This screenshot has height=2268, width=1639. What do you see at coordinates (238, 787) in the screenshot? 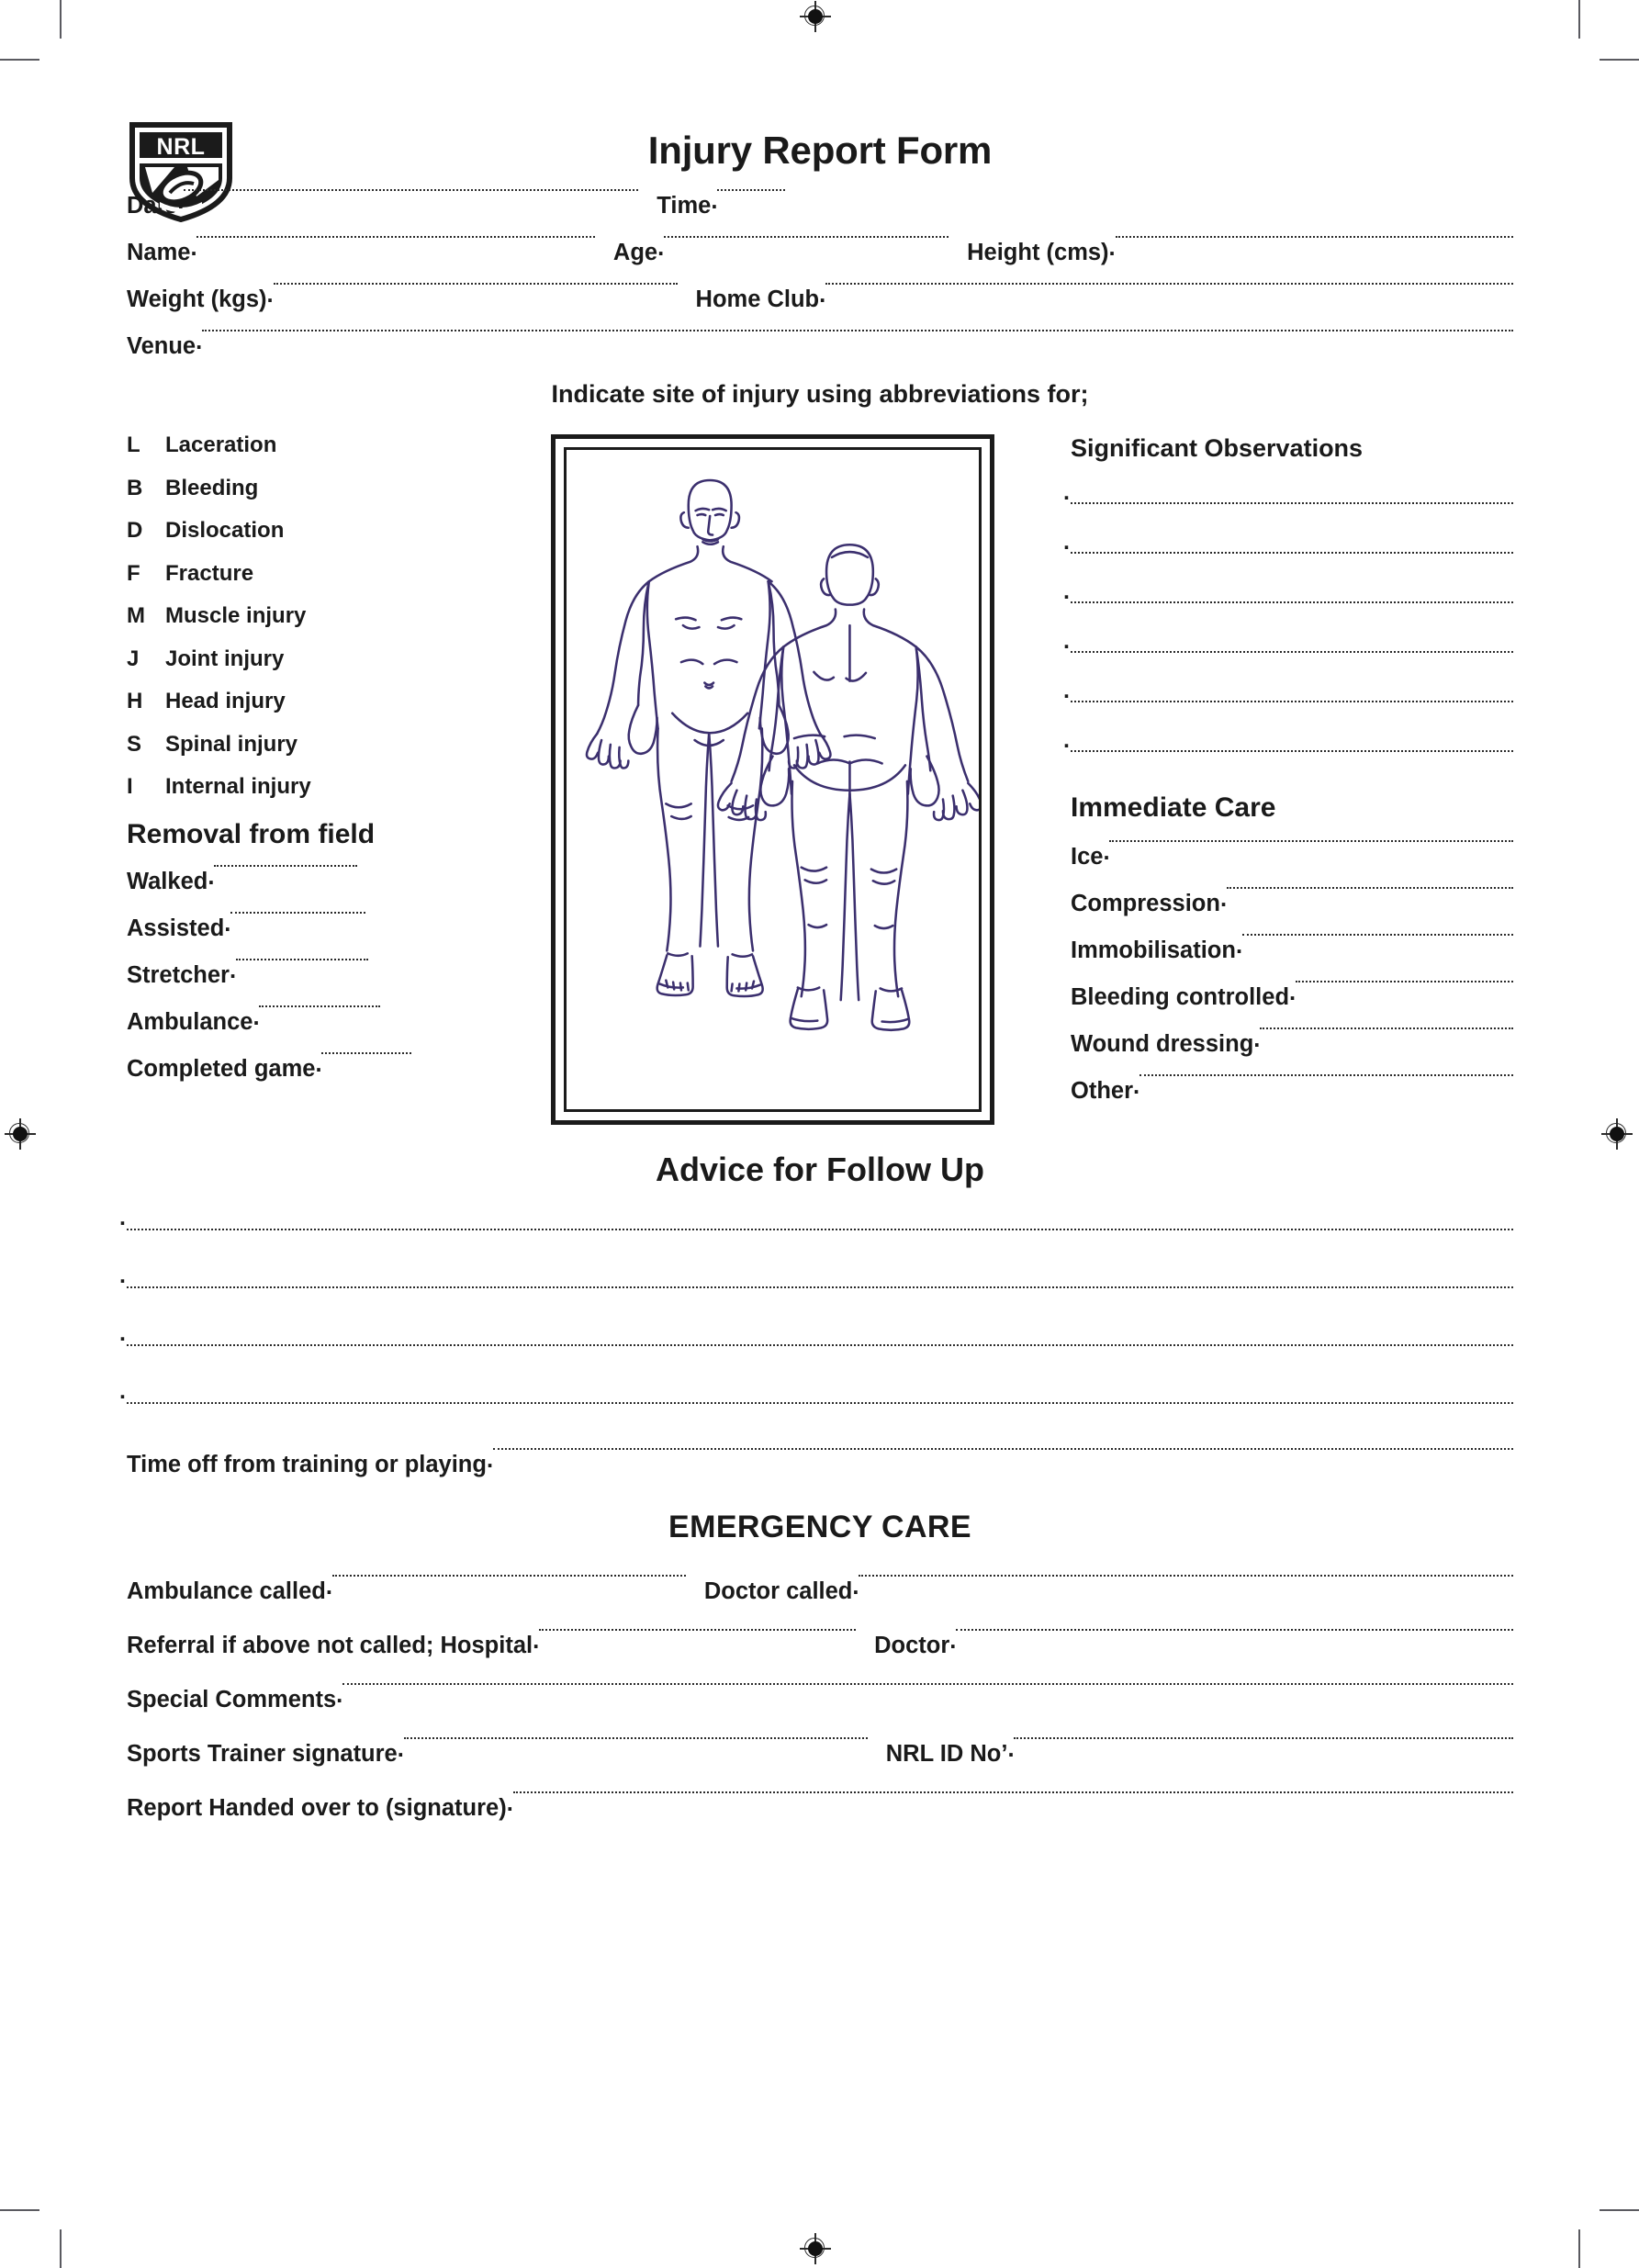
I see `legend-term: Internal injury` at bounding box center [238, 787].